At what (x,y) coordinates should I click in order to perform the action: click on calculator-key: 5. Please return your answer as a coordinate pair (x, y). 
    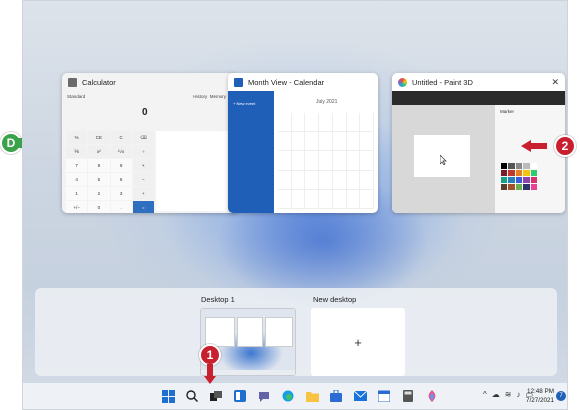
    Looking at the image, I should click on (99, 179).